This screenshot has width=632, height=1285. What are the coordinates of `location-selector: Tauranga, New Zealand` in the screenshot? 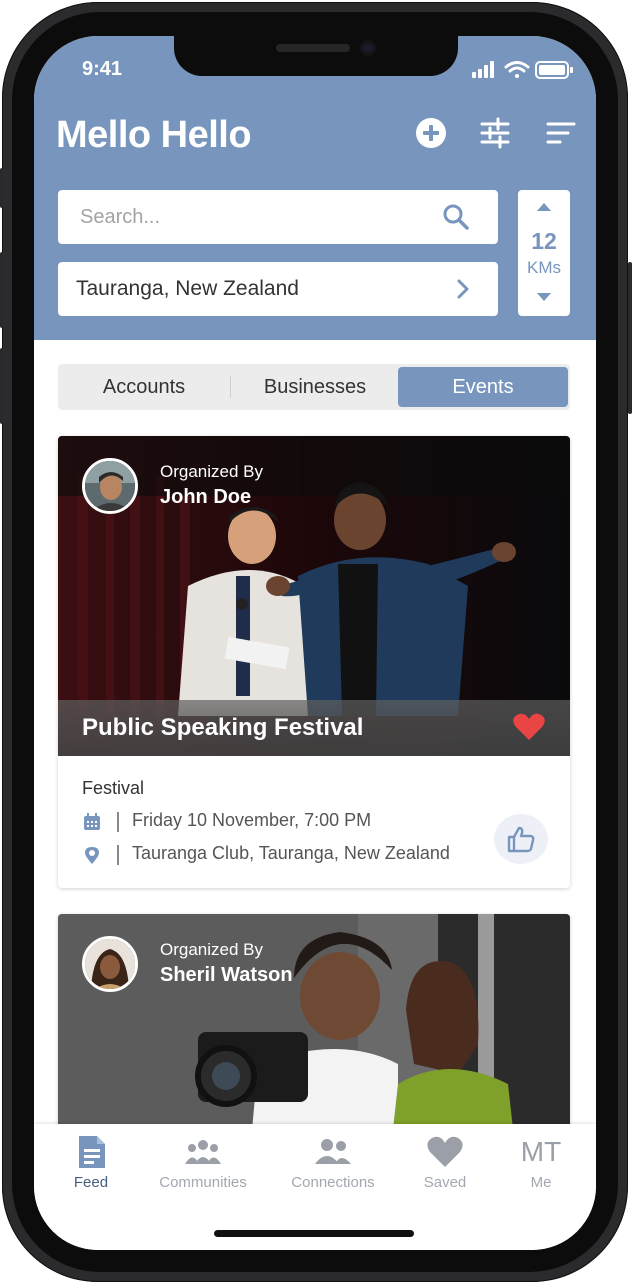 It's located at (278, 289).